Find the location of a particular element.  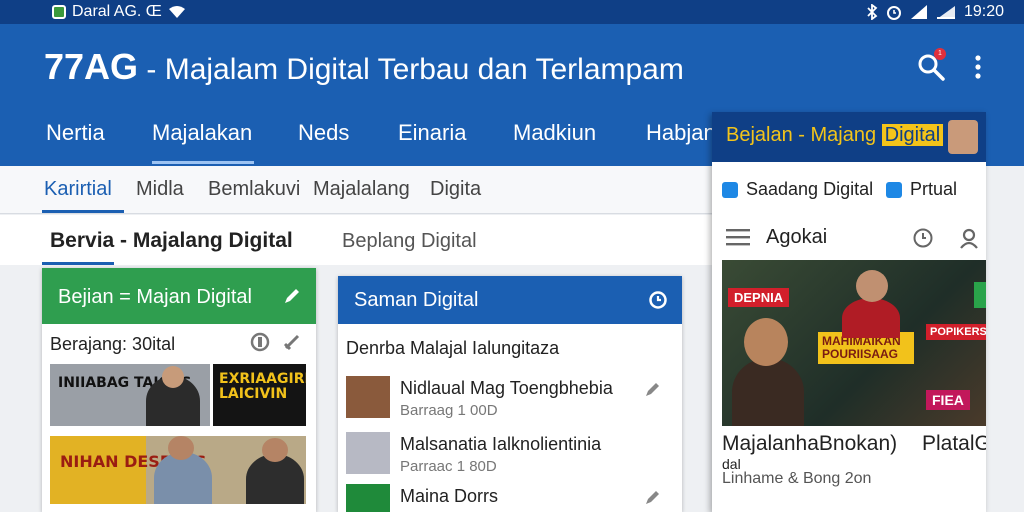

notification-badge: 1 is located at coordinates (940, 54).